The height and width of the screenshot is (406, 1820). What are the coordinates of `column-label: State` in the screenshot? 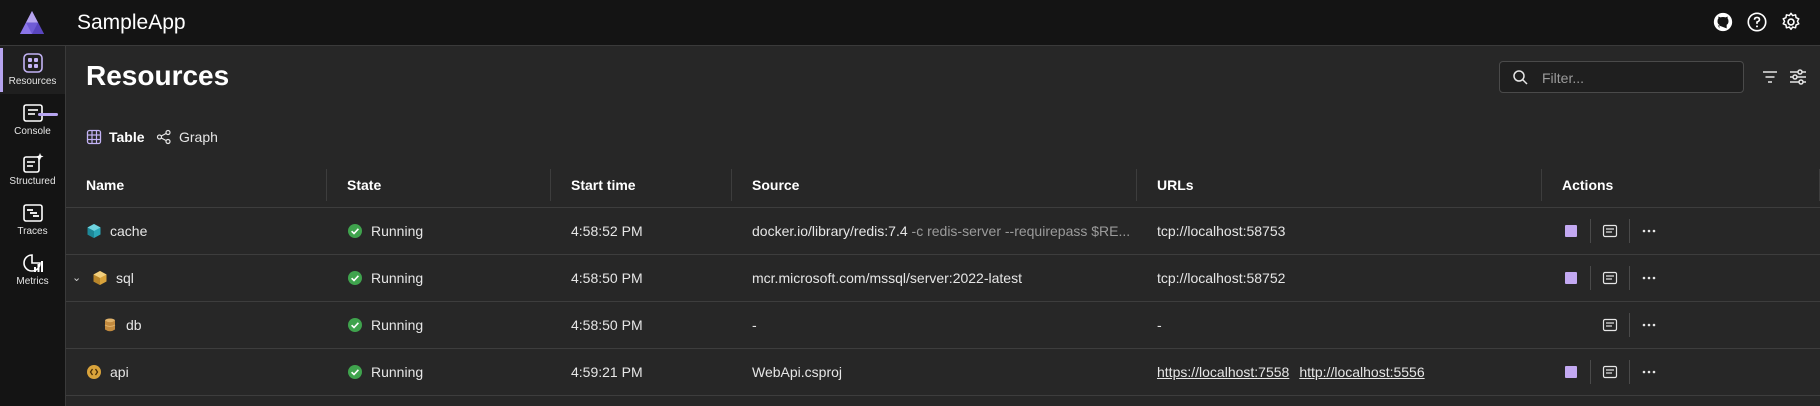 It's located at (364, 184).